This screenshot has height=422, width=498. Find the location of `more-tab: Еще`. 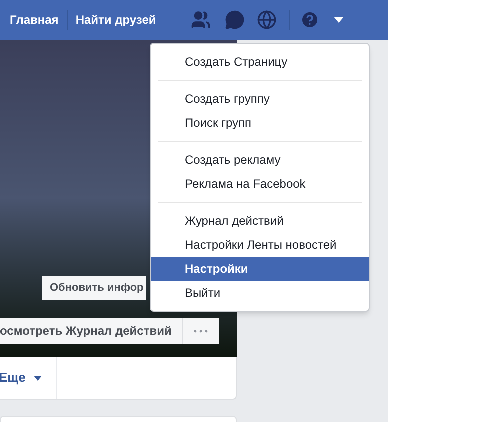

more-tab: Еще is located at coordinates (28, 378).